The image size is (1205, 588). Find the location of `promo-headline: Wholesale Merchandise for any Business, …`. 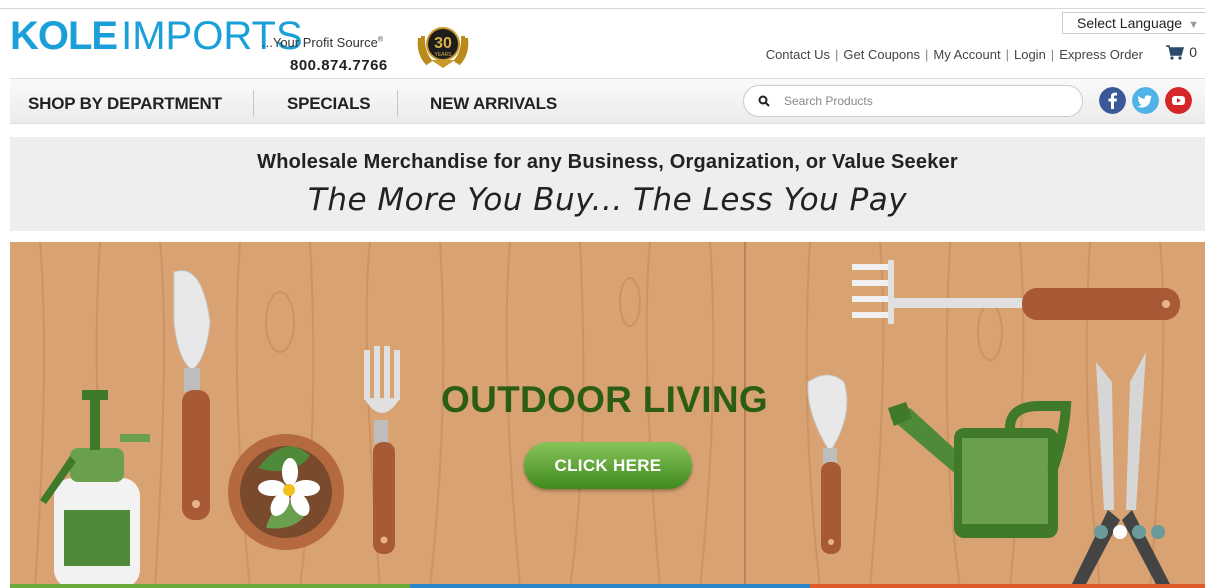

promo-headline: Wholesale Merchandise for any Business, … is located at coordinates (607, 162).